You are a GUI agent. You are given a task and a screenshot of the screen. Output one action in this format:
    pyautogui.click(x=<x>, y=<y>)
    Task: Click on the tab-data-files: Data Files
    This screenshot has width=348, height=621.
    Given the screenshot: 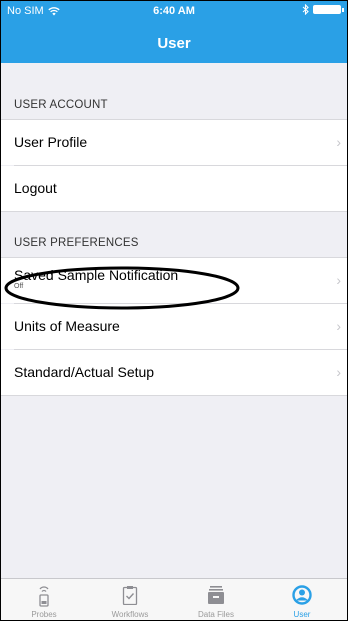 What is the action you would take?
    pyautogui.click(x=216, y=599)
    